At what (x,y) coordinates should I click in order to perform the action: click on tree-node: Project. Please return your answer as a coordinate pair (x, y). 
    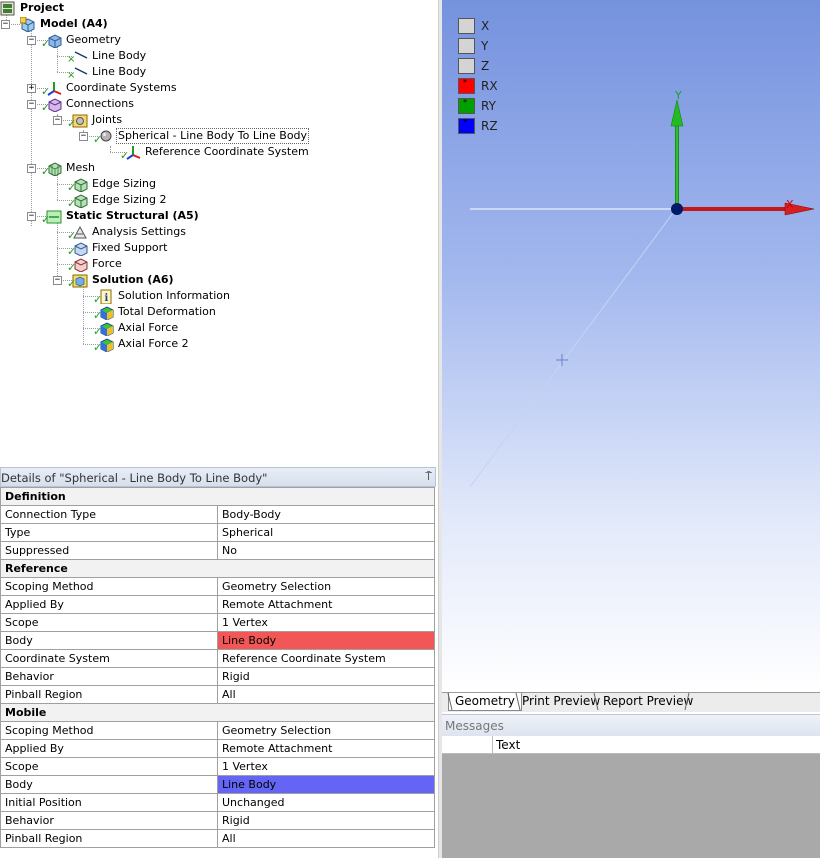
    Looking at the image, I should click on (32, 8).